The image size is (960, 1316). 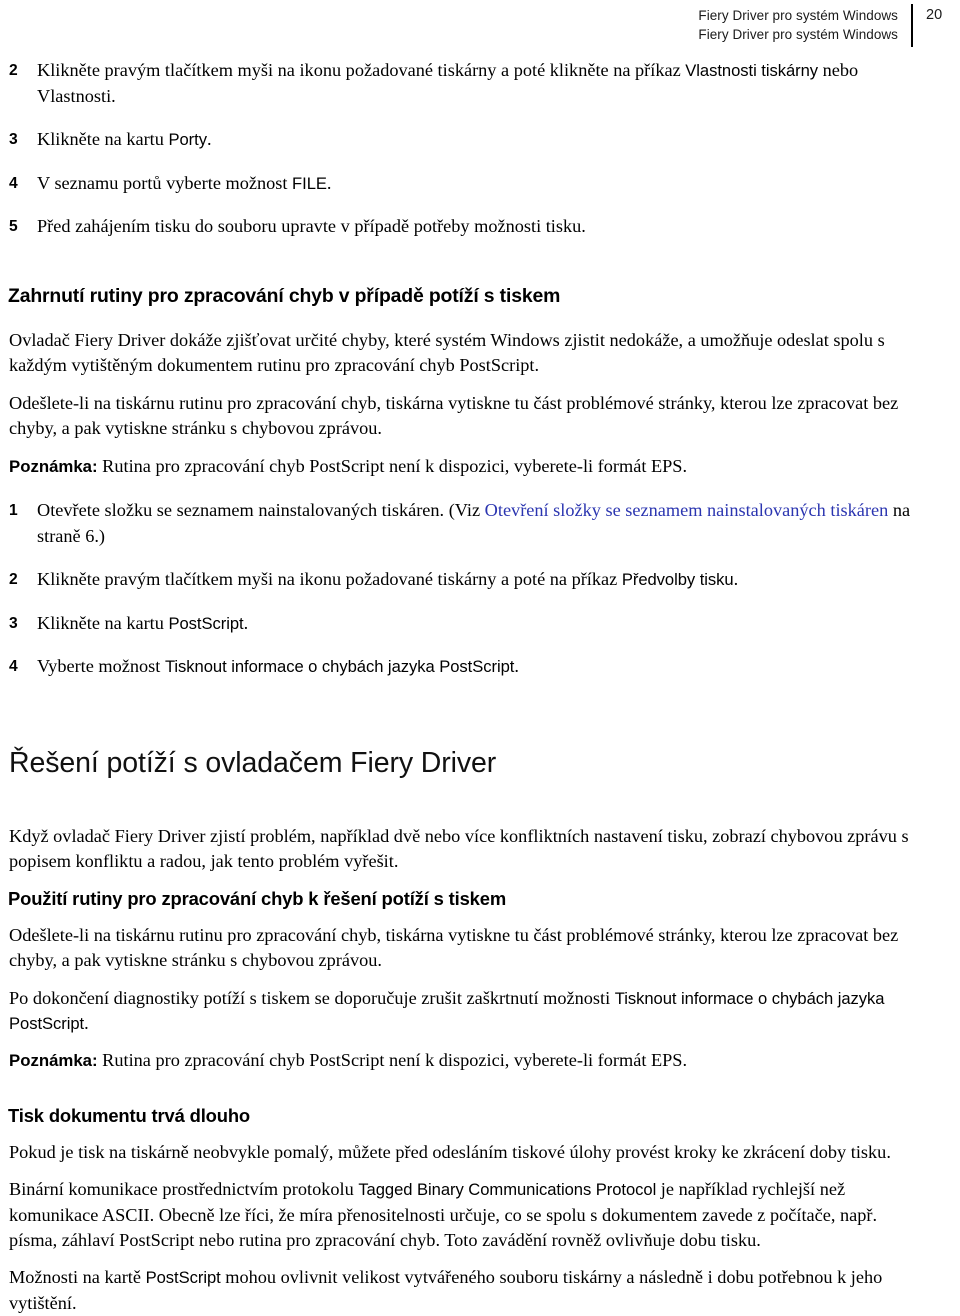 I want to click on header-title-line-2: Fiery Driver pro systém Windows, so click(x=798, y=34).